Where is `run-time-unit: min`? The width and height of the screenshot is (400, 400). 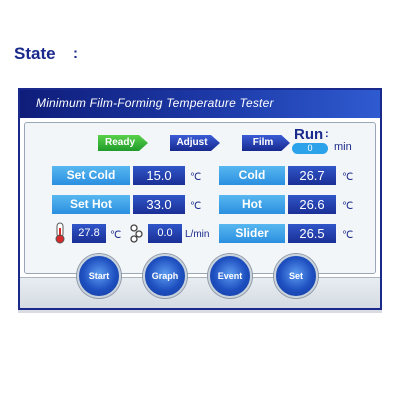 run-time-unit: min is located at coordinates (343, 147).